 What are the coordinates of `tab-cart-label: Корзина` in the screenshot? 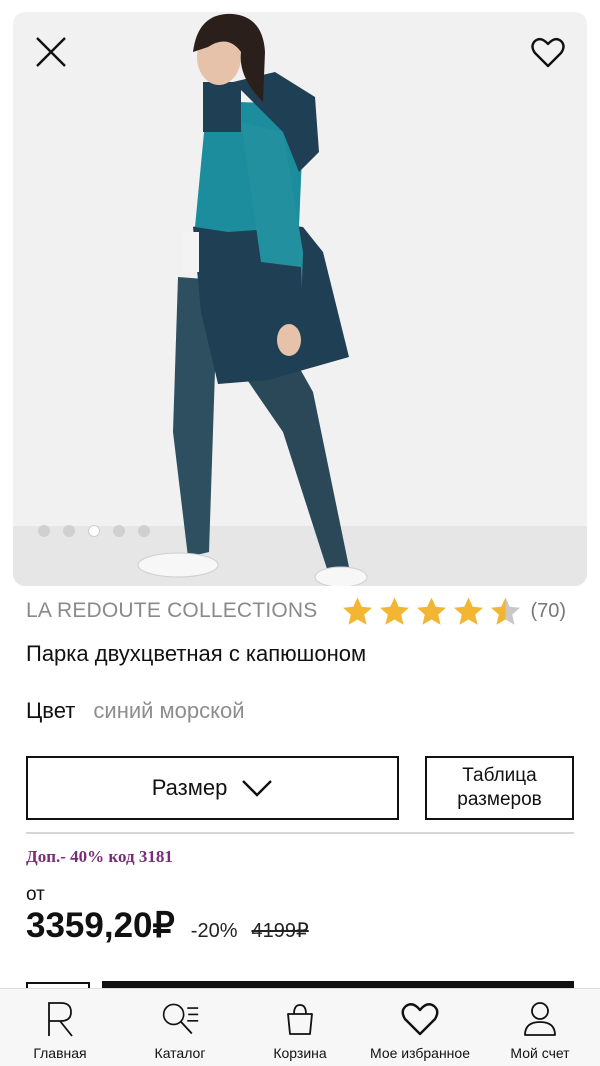 It's located at (300, 1053).